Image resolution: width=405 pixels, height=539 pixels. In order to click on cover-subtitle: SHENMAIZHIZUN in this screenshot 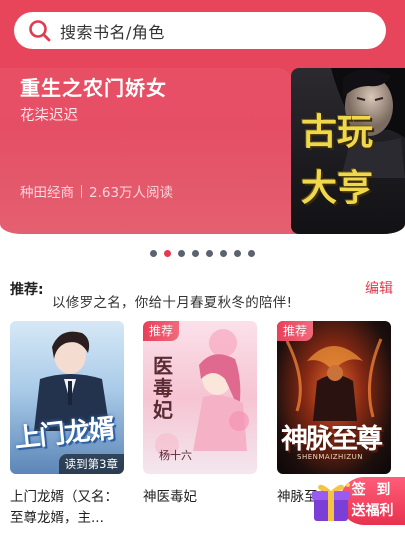, I will do `click(330, 457)`.